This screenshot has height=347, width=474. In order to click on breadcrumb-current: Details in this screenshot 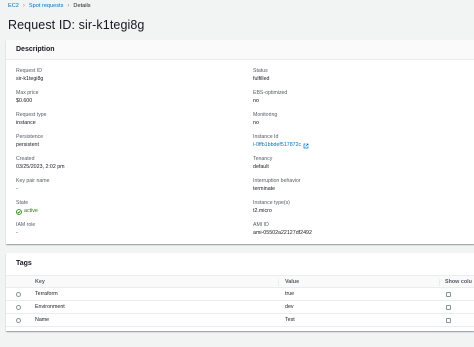, I will do `click(82, 6)`.